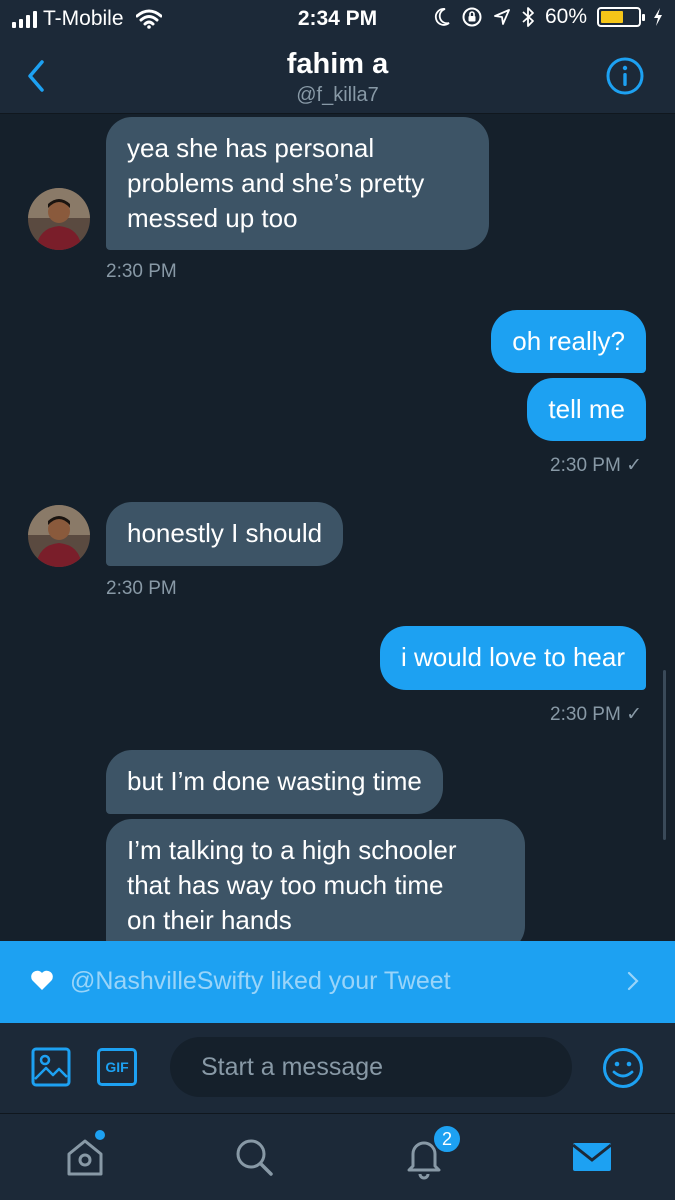  Describe the element at coordinates (442, 17) in the screenshot. I see `moon-icon` at that location.